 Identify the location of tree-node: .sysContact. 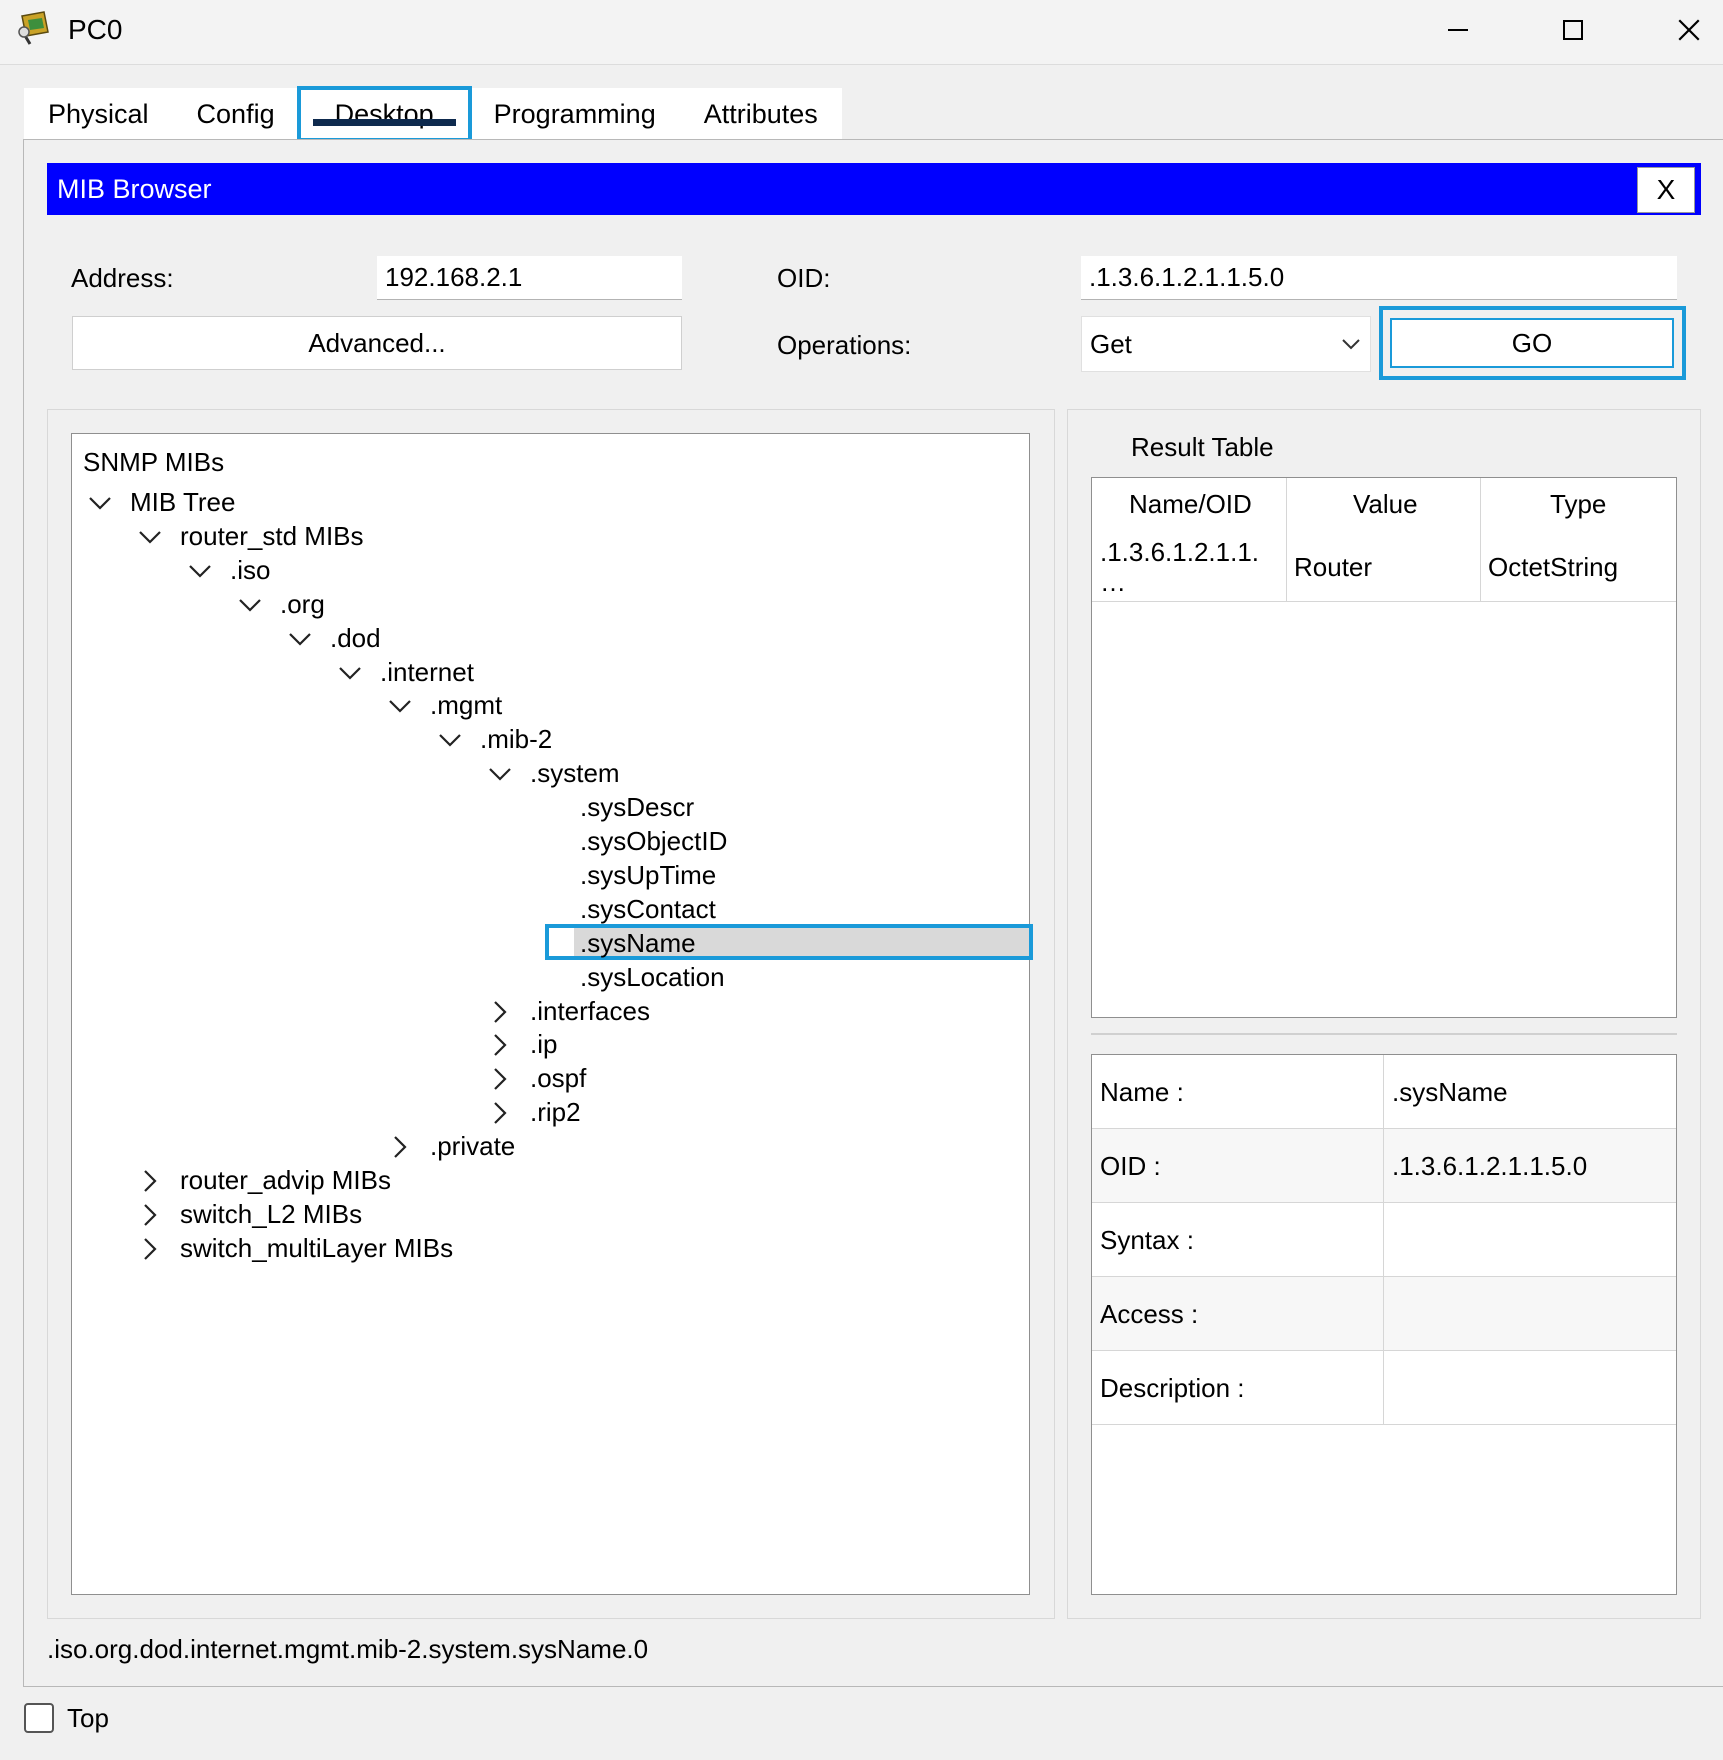
(648, 909).